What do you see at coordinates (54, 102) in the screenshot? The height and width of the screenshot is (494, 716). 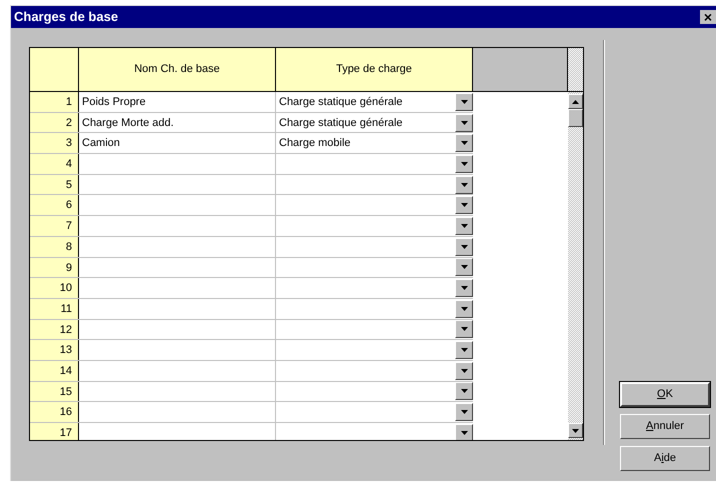 I see `row-number: 1` at bounding box center [54, 102].